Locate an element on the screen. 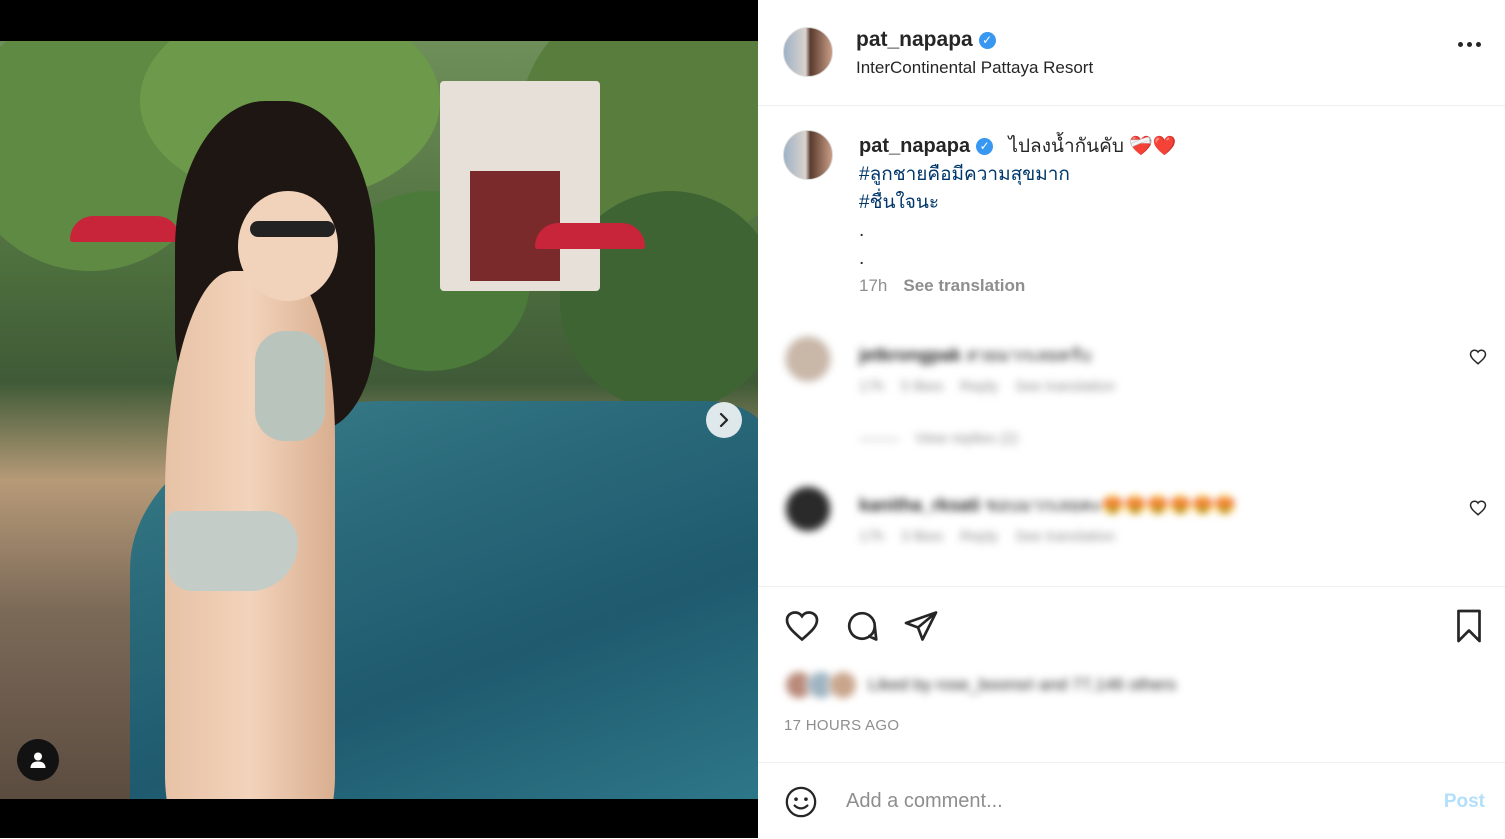 The width and height of the screenshot is (1505, 839). caption-meta: 17h See translation is located at coordinates (942, 286).